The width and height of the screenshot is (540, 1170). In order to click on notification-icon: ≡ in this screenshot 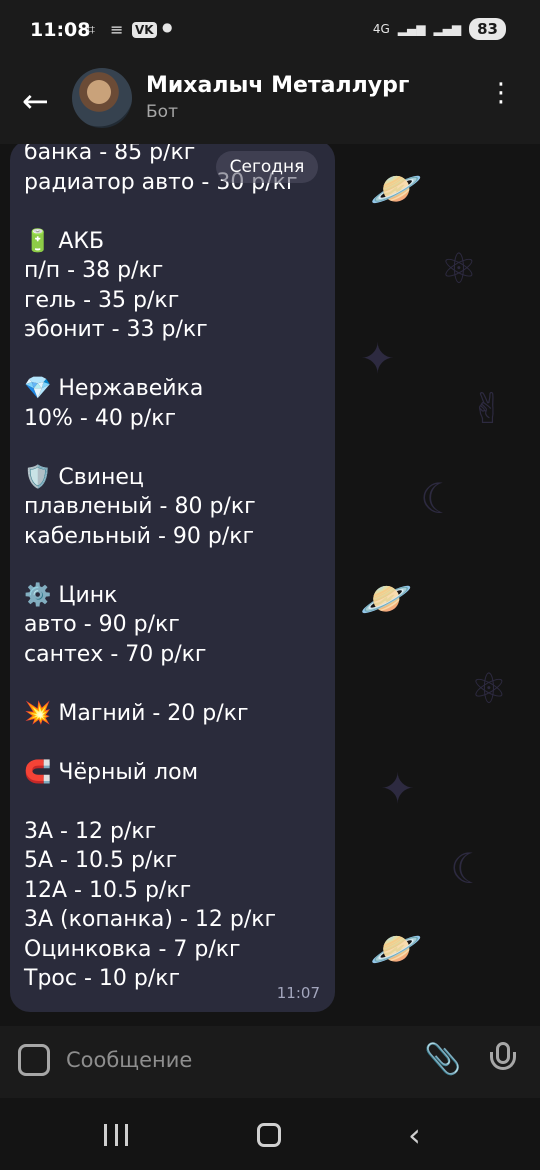, I will do `click(117, 29)`.